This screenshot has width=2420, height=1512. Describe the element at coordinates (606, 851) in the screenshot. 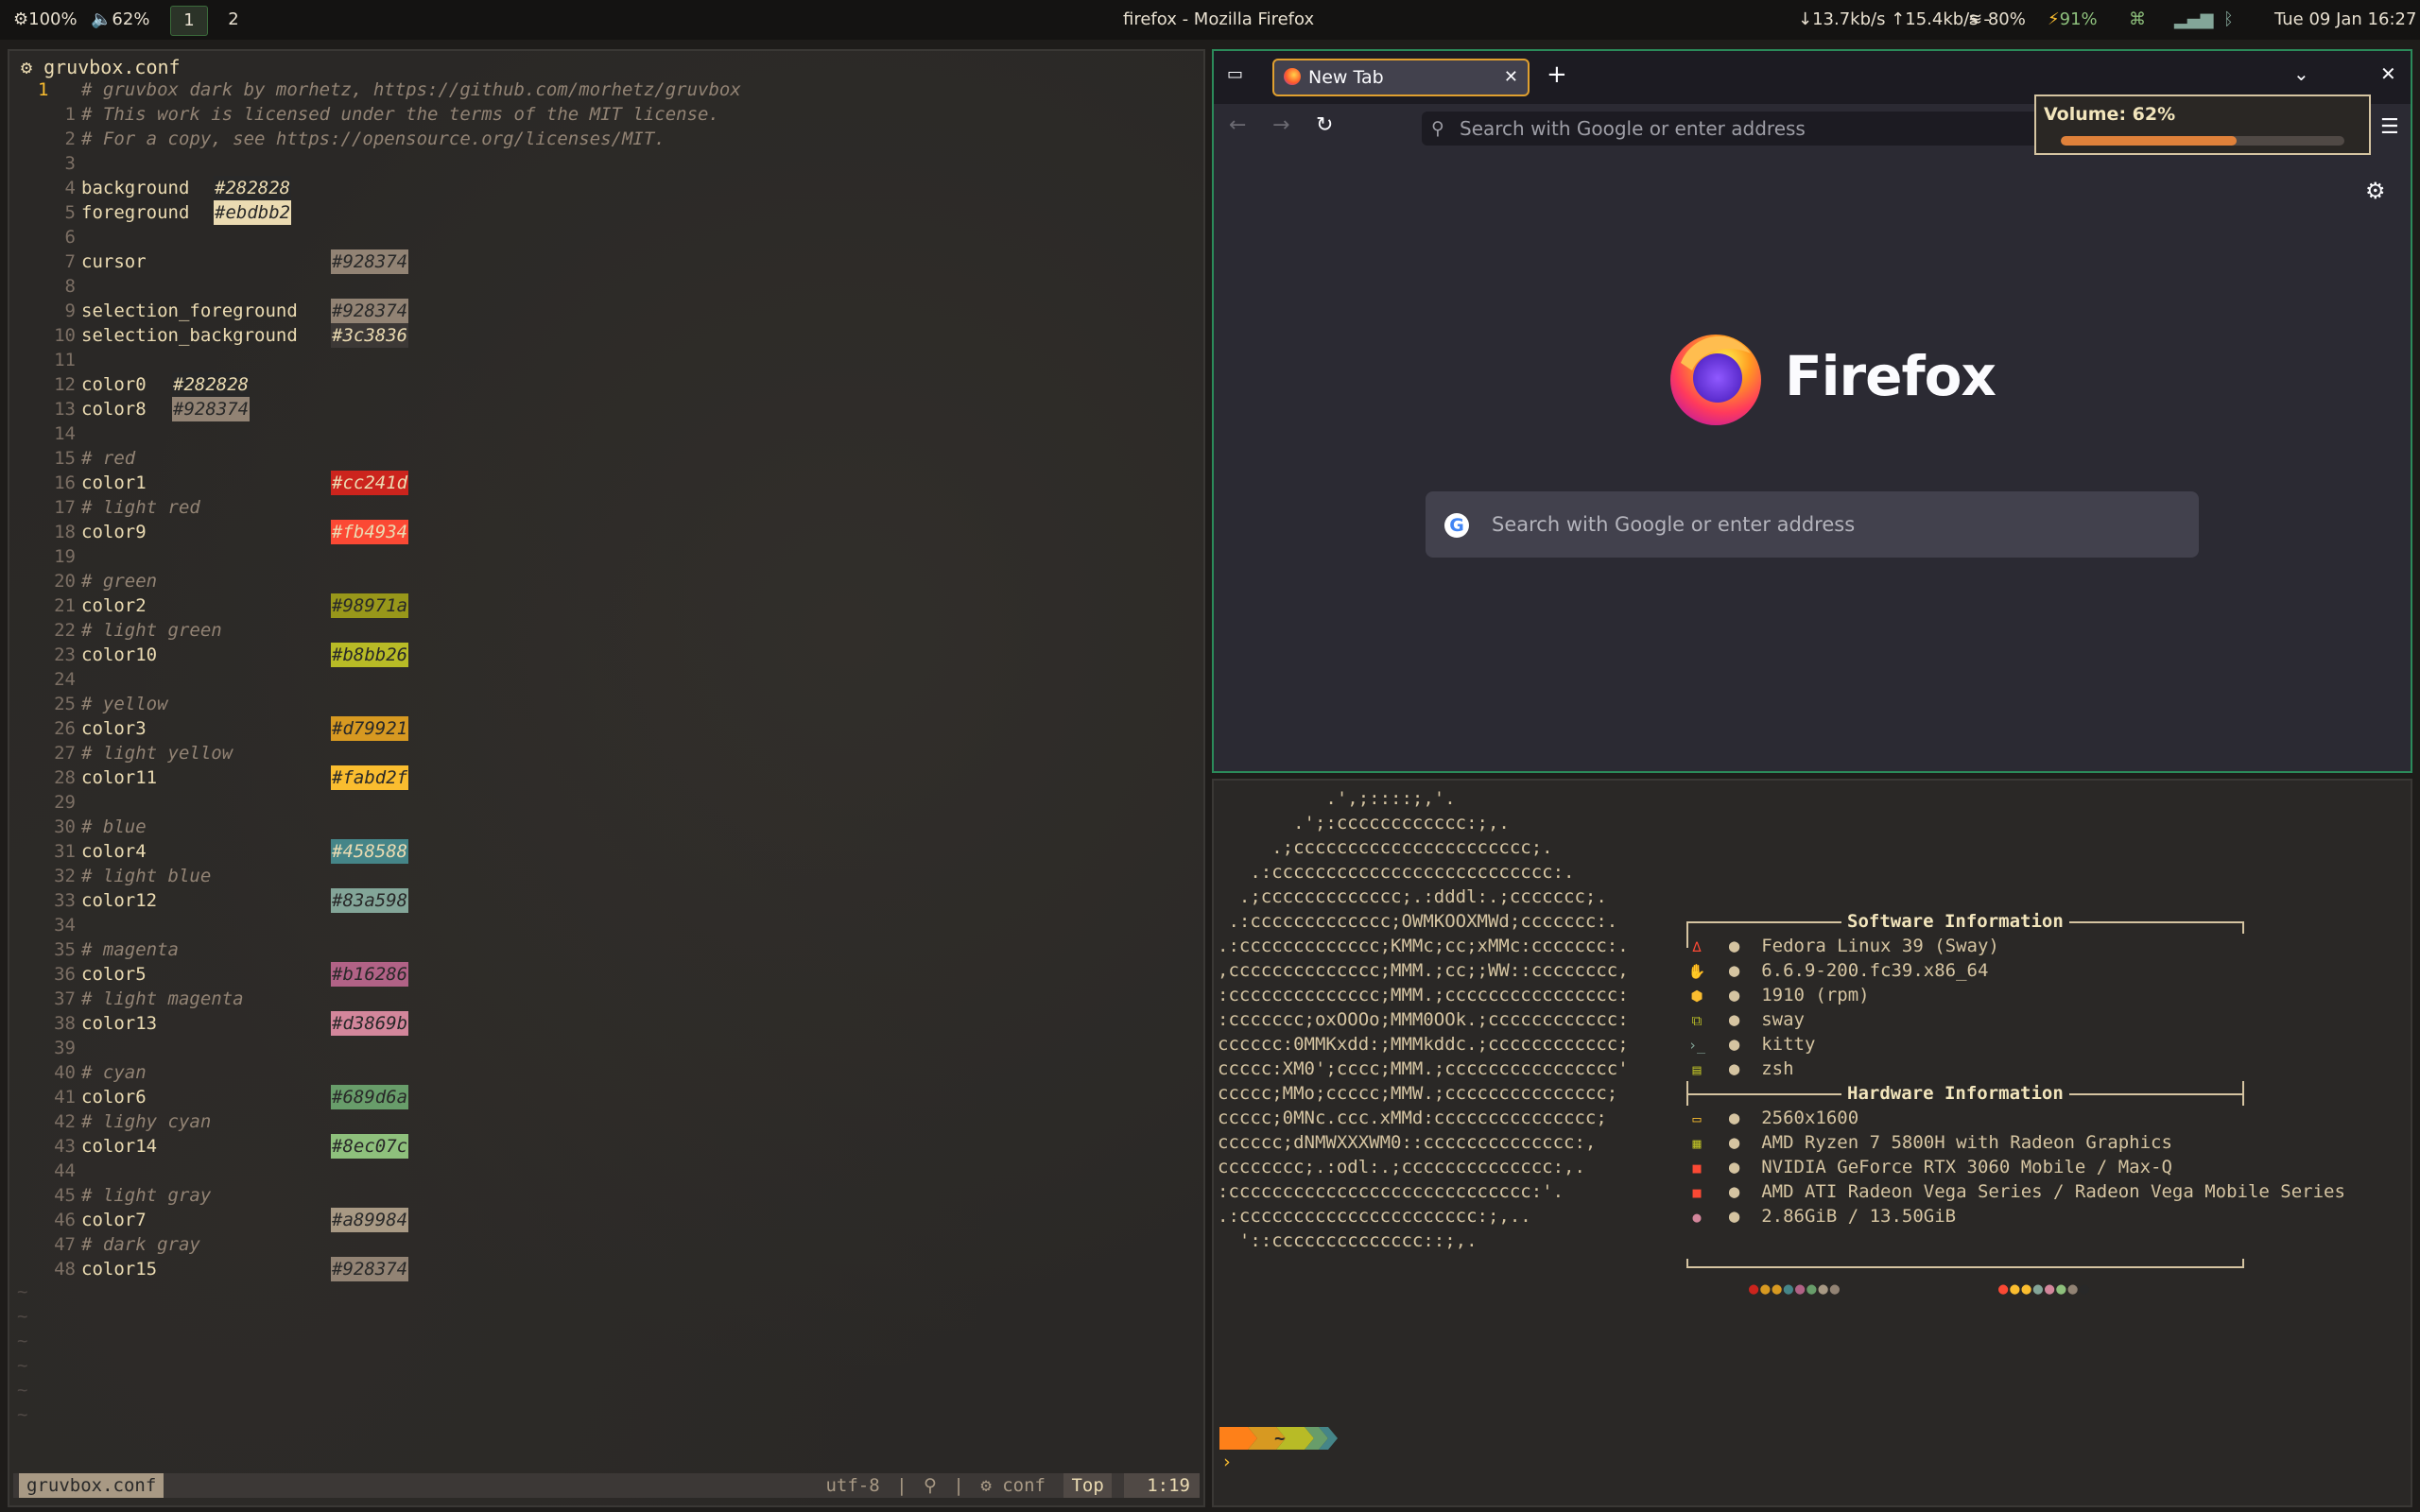

I see `editor-line: 31 color4 #458588` at that location.